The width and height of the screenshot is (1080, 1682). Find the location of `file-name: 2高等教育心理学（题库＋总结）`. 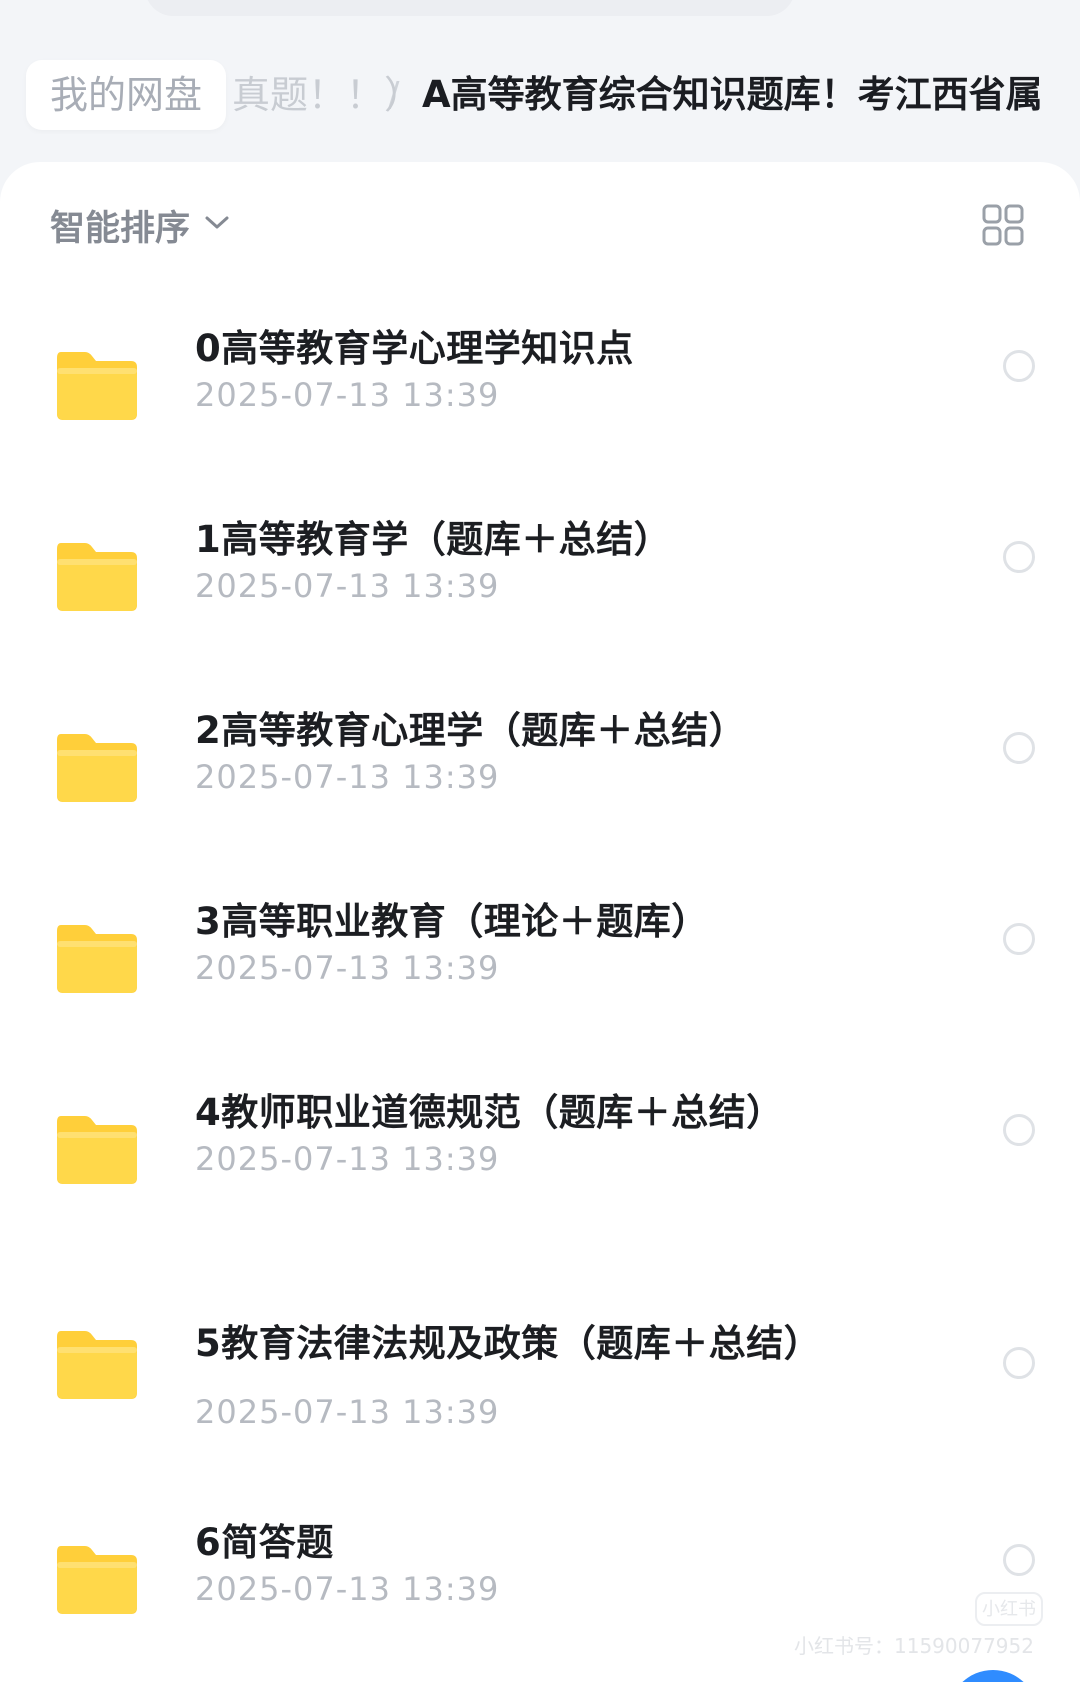

file-name: 2高等教育心理学（题库＋总结） is located at coordinates (471, 730).